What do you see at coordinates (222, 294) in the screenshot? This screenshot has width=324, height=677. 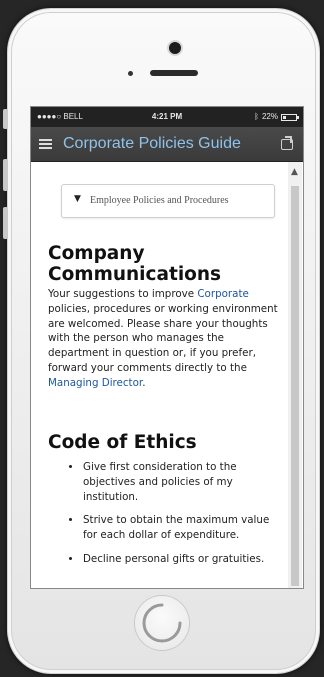 I see `corporate-link: Corporate` at bounding box center [222, 294].